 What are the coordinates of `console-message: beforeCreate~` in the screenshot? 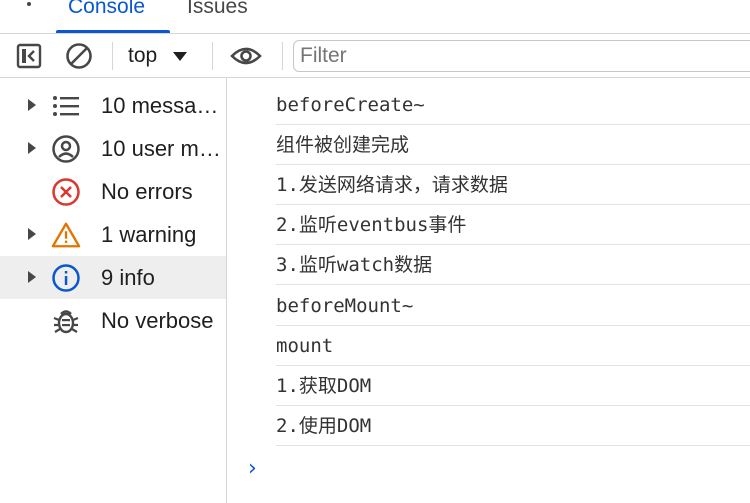 It's located at (513, 105).